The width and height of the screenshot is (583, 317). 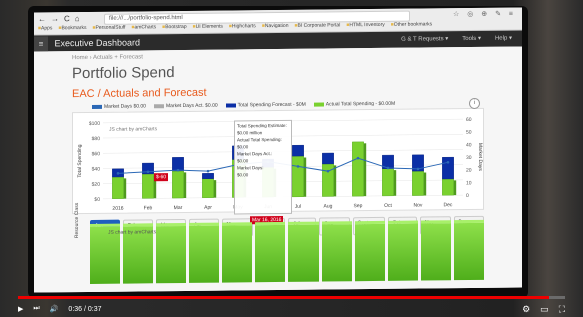 I want to click on hamburger-menu-icon: ≡, so click(x=41, y=44).